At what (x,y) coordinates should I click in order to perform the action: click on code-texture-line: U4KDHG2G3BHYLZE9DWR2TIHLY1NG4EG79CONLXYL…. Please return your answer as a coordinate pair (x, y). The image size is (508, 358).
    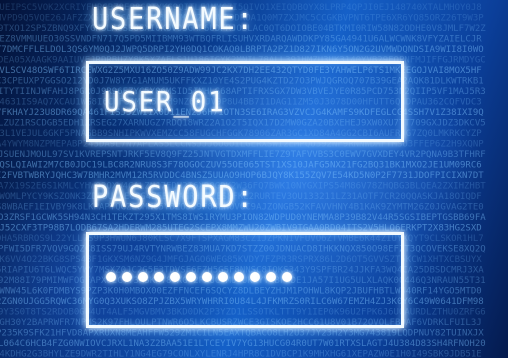
    Looking at the image, I should click on (241, 354).